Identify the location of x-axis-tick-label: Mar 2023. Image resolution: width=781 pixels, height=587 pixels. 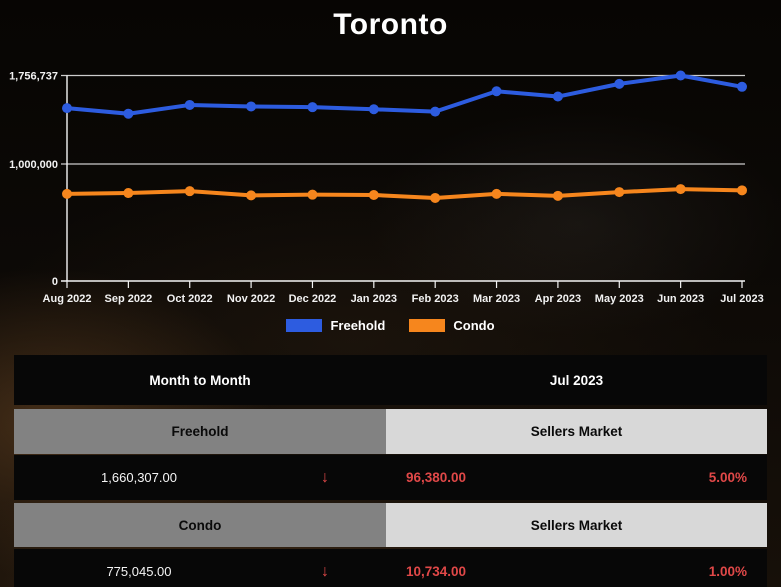
(496, 299).